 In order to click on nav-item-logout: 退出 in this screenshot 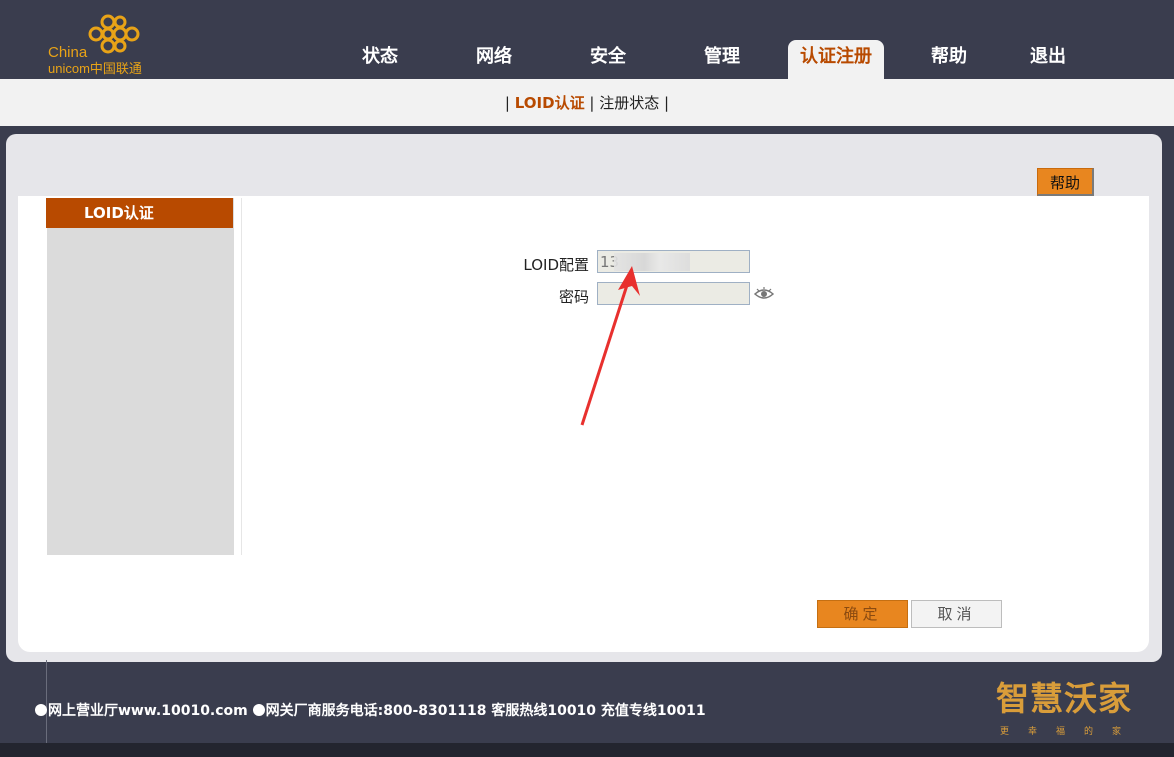, I will do `click(1048, 59)`.